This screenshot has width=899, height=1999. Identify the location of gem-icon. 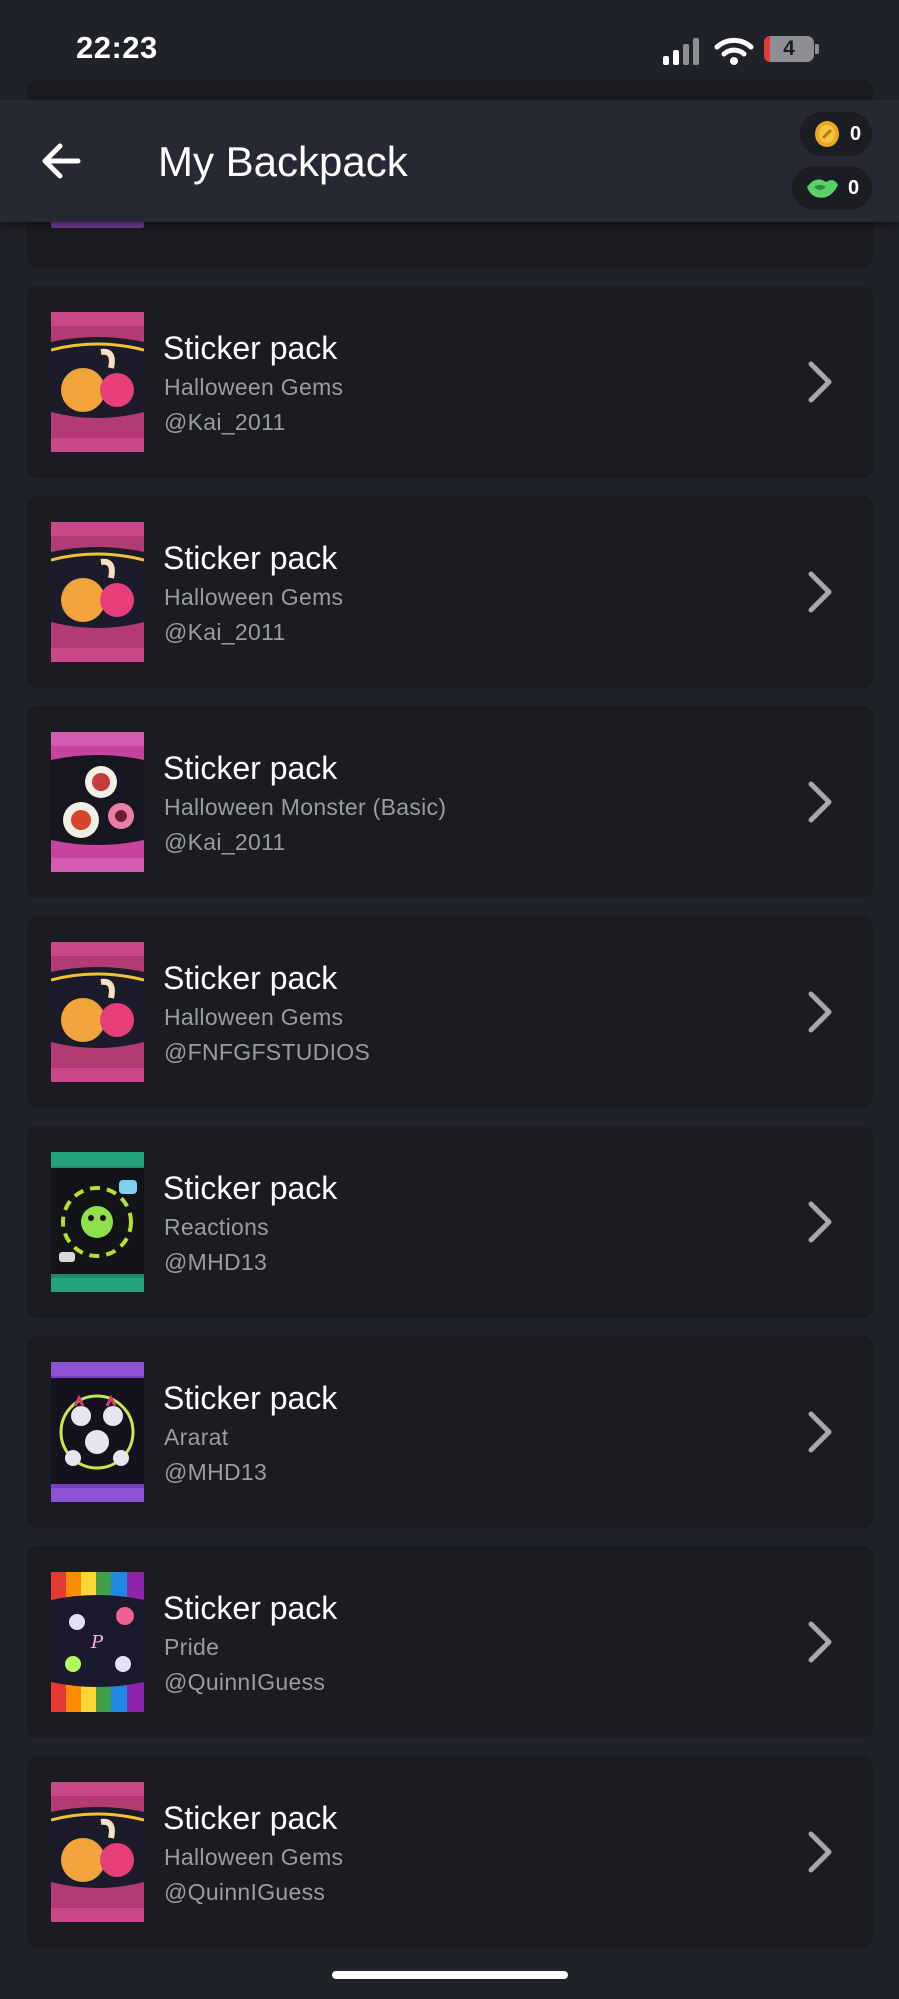
(822, 188).